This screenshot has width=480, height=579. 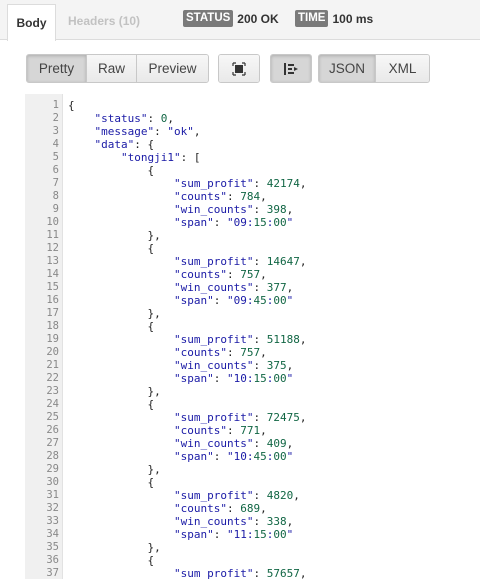 I want to click on line-number: 9, so click(x=55, y=209).